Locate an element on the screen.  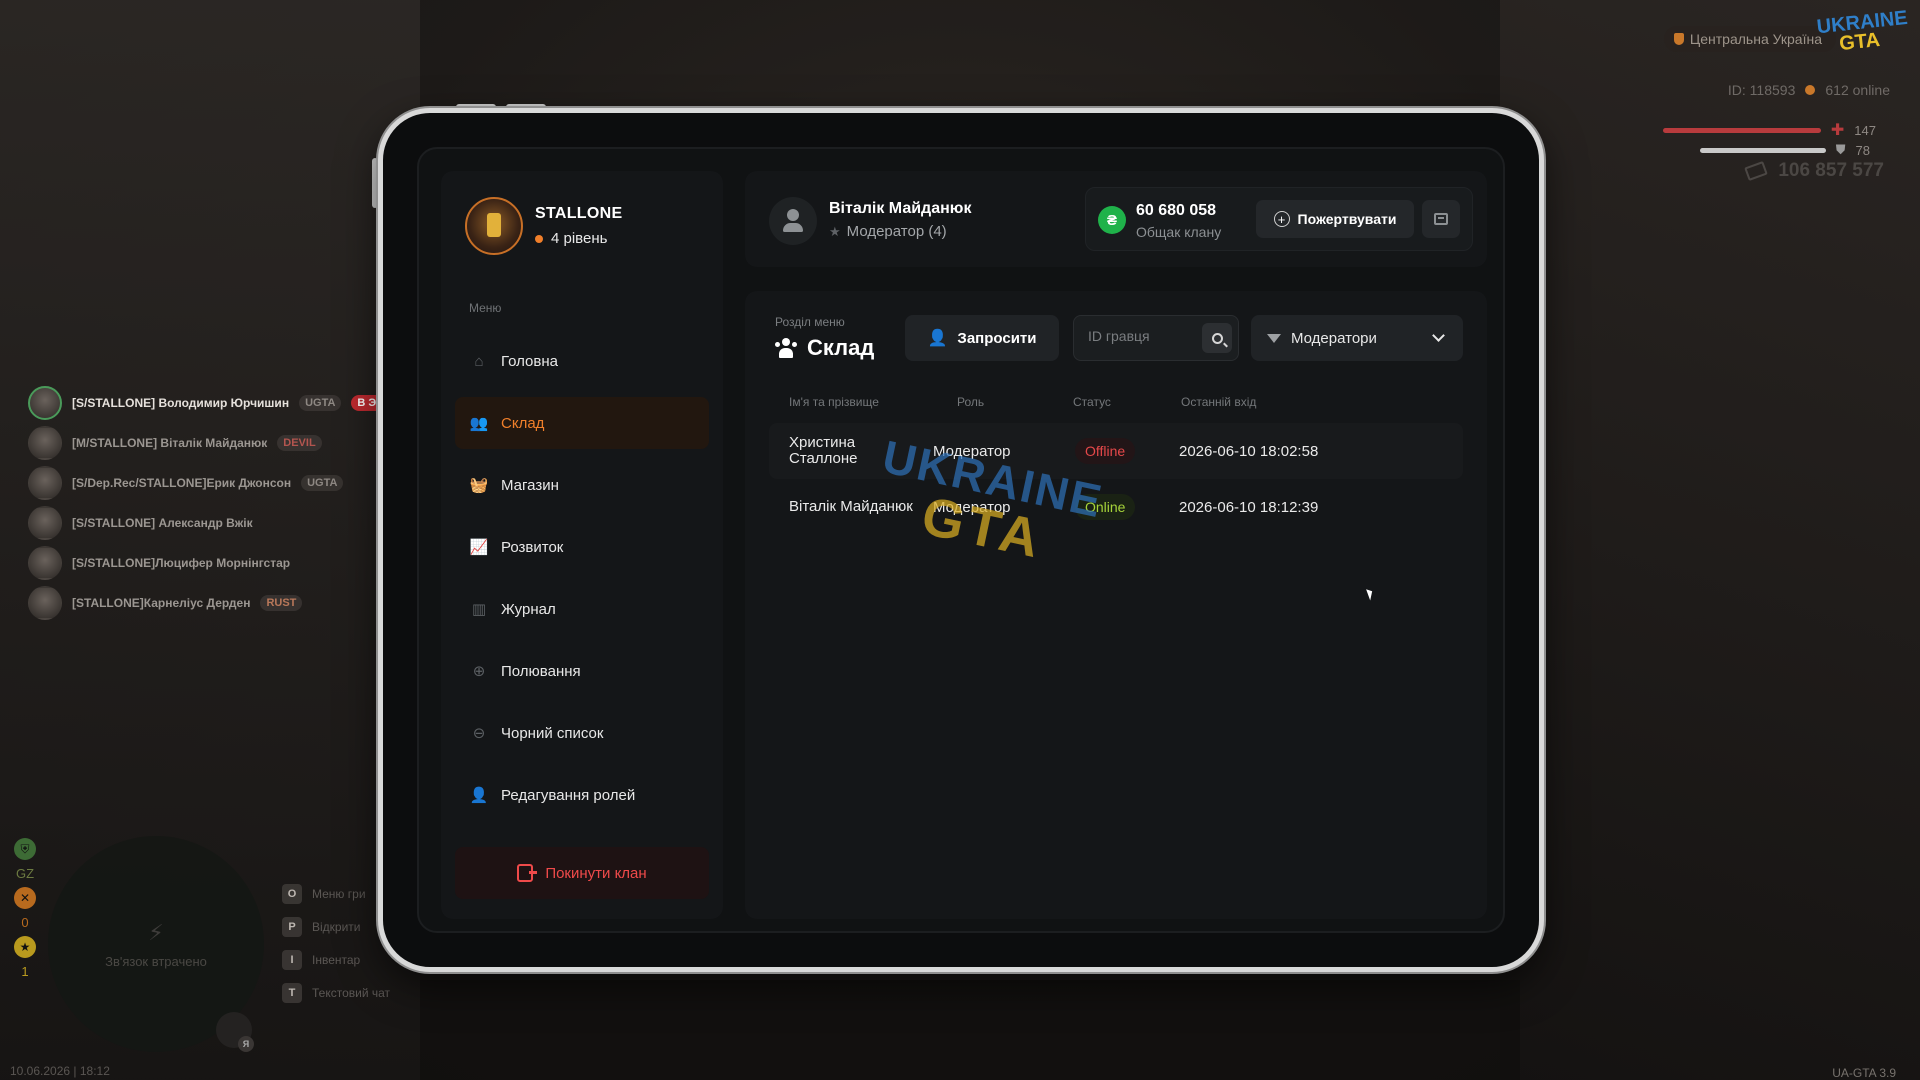
mic-badge: Я is located at coordinates (246, 1044).